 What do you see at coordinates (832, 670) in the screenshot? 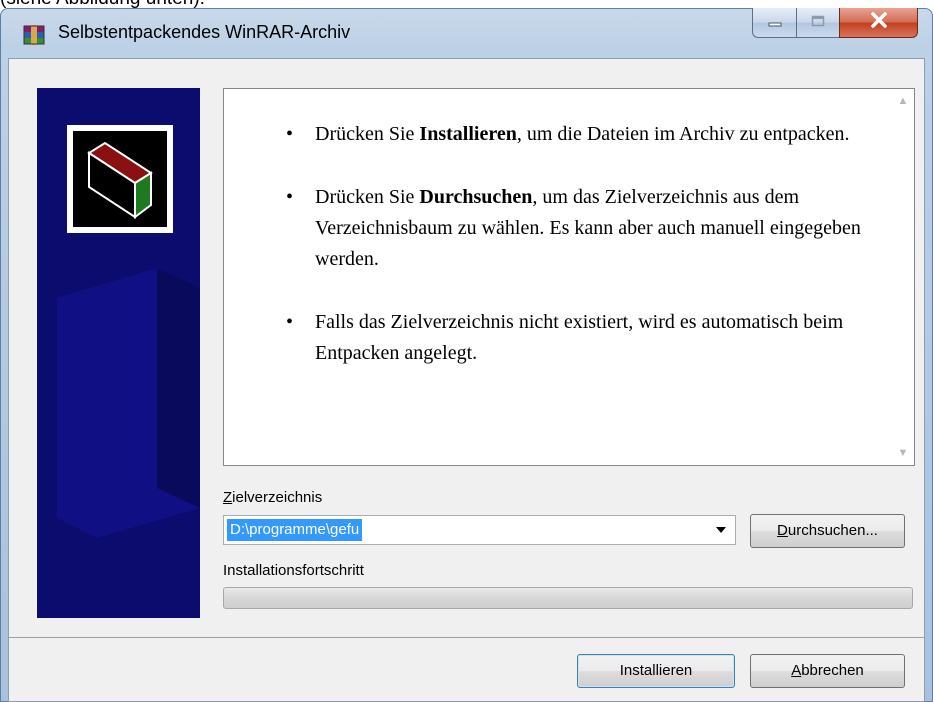
I see `button-label: bbrechen` at bounding box center [832, 670].